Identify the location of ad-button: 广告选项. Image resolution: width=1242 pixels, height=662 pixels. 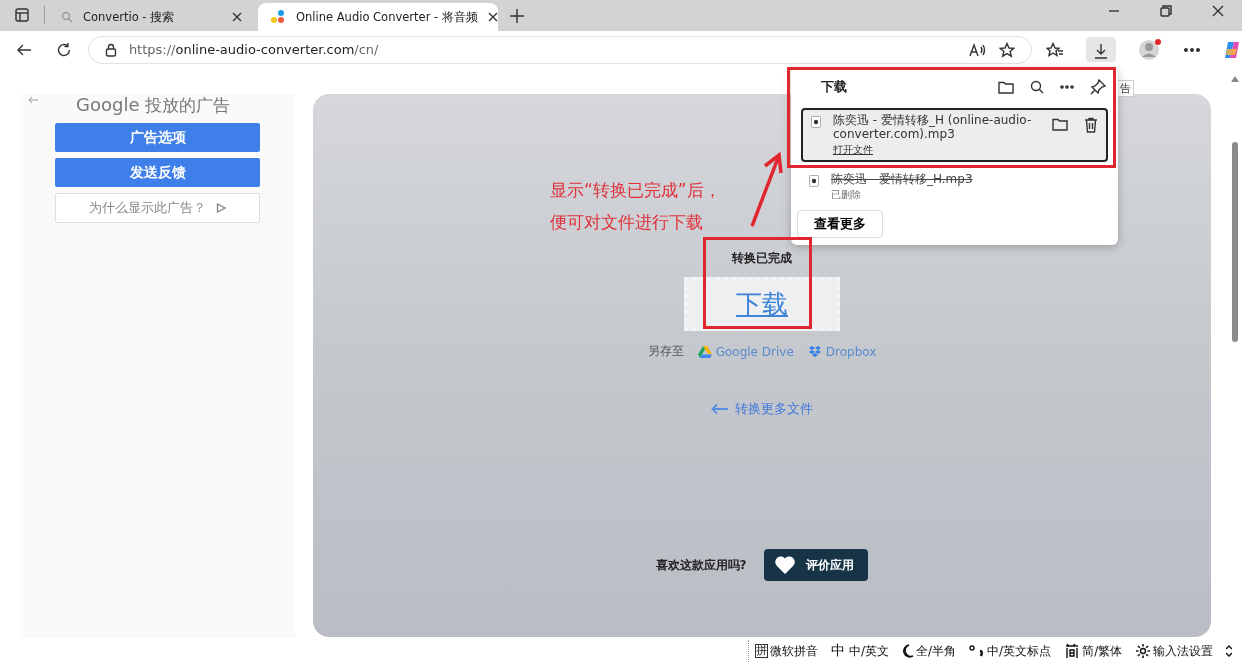
(157, 137).